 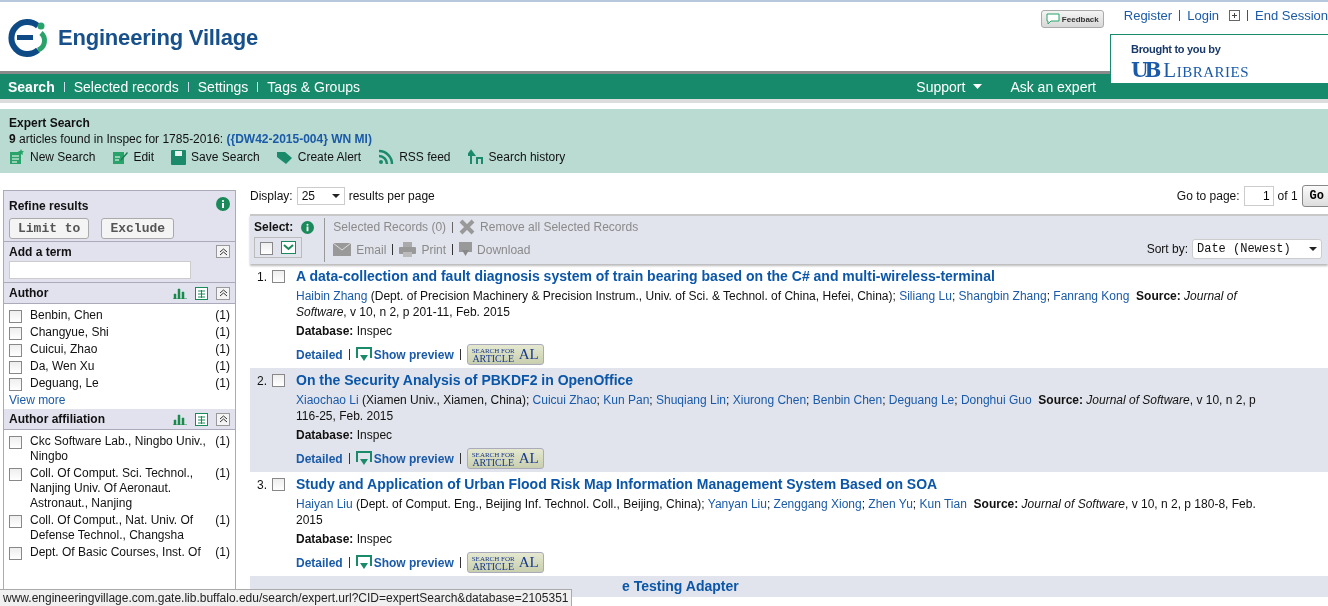 I want to click on feedback-button: Feedback, so click(x=1072, y=19).